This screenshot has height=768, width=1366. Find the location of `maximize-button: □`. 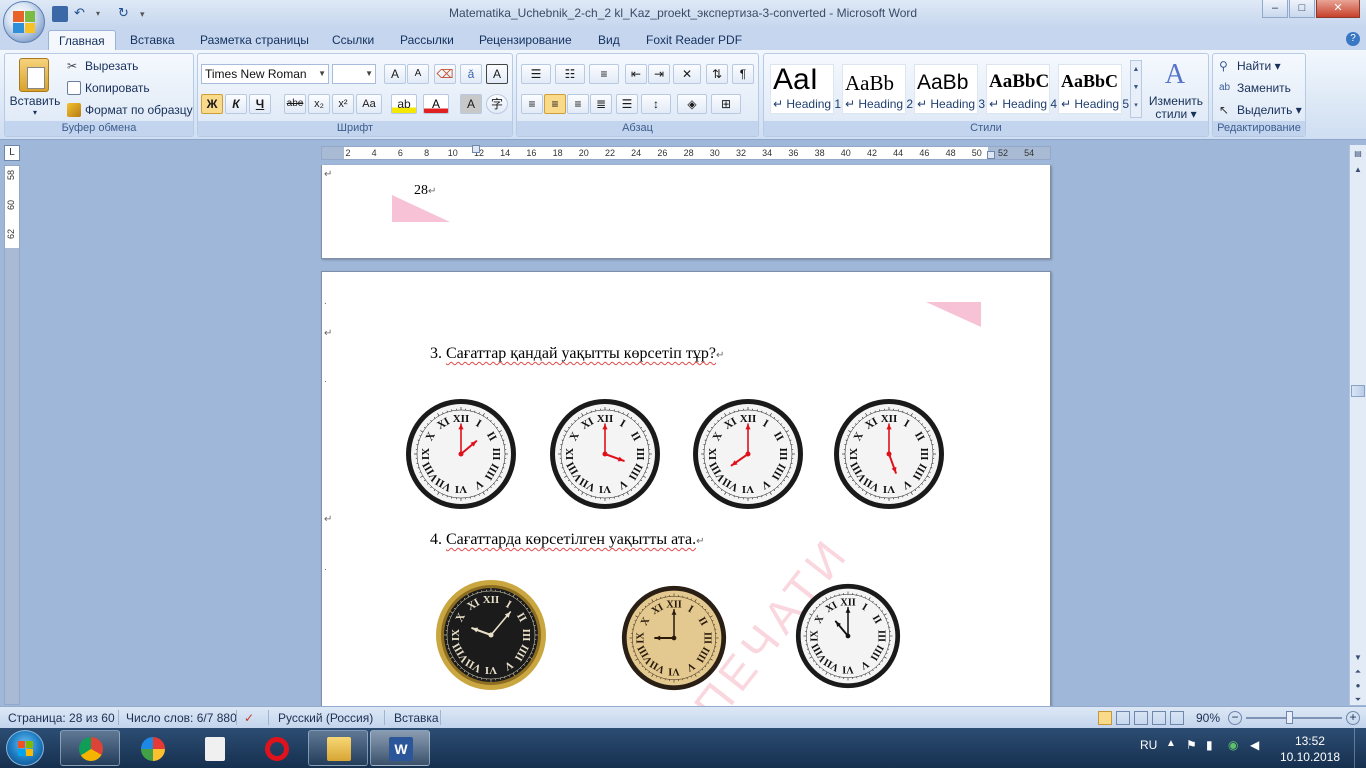

maximize-button: □ is located at coordinates (1302, 9).